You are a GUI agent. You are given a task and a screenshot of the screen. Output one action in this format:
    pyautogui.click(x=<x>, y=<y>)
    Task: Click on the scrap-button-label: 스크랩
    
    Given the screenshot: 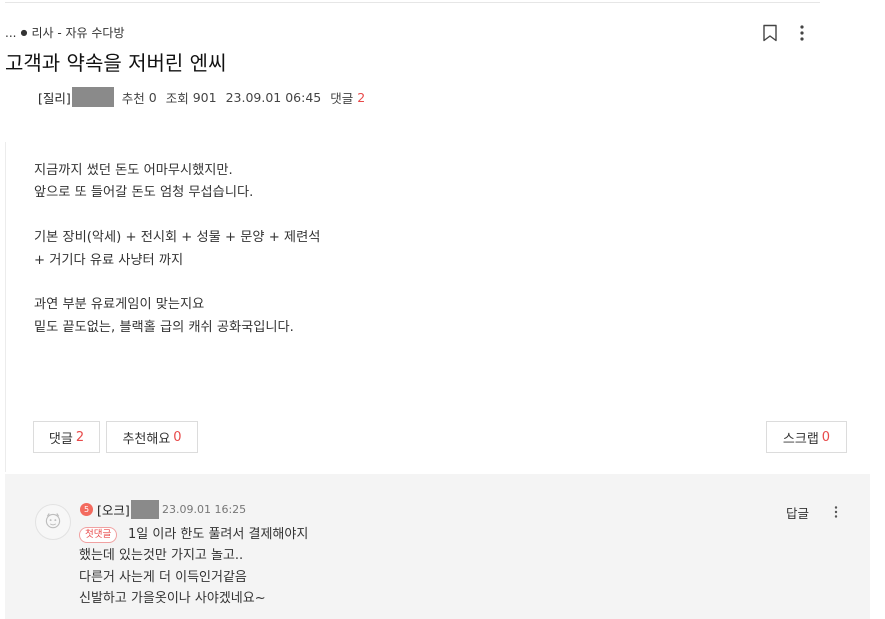 What is the action you would take?
    pyautogui.click(x=800, y=439)
    